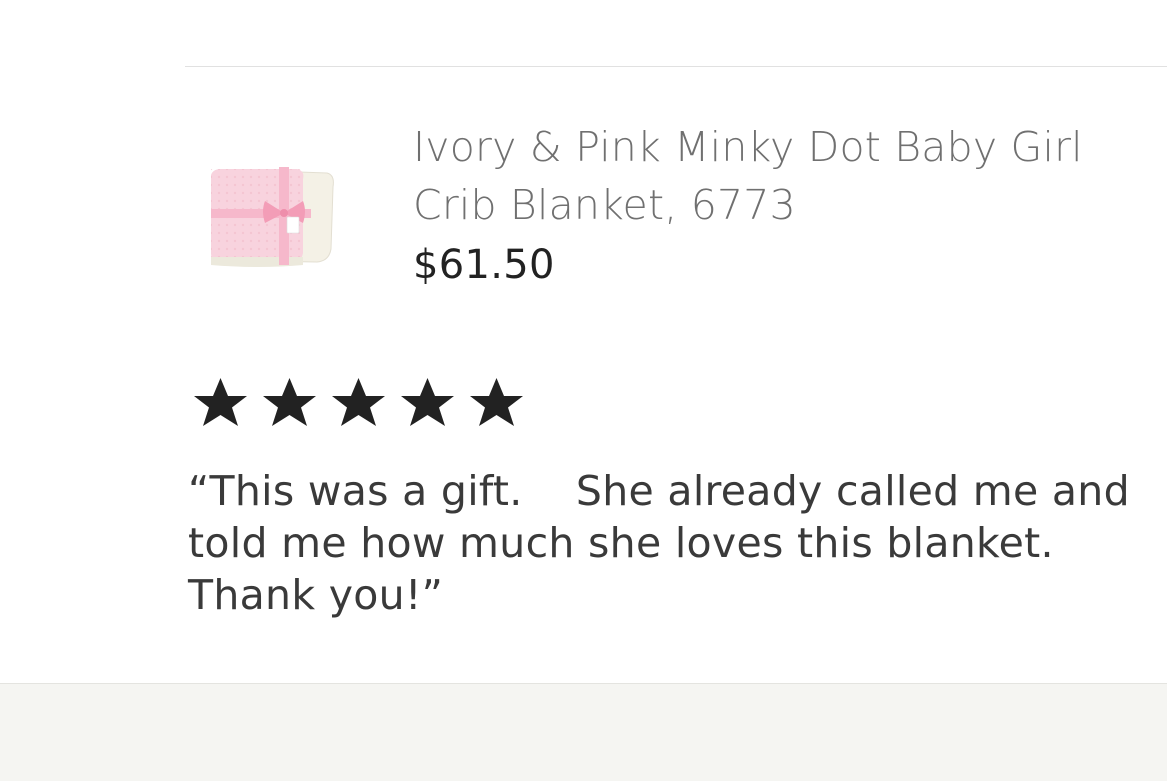 This screenshot has height=781, width=1167. I want to click on product-price: $61.50, so click(484, 265).